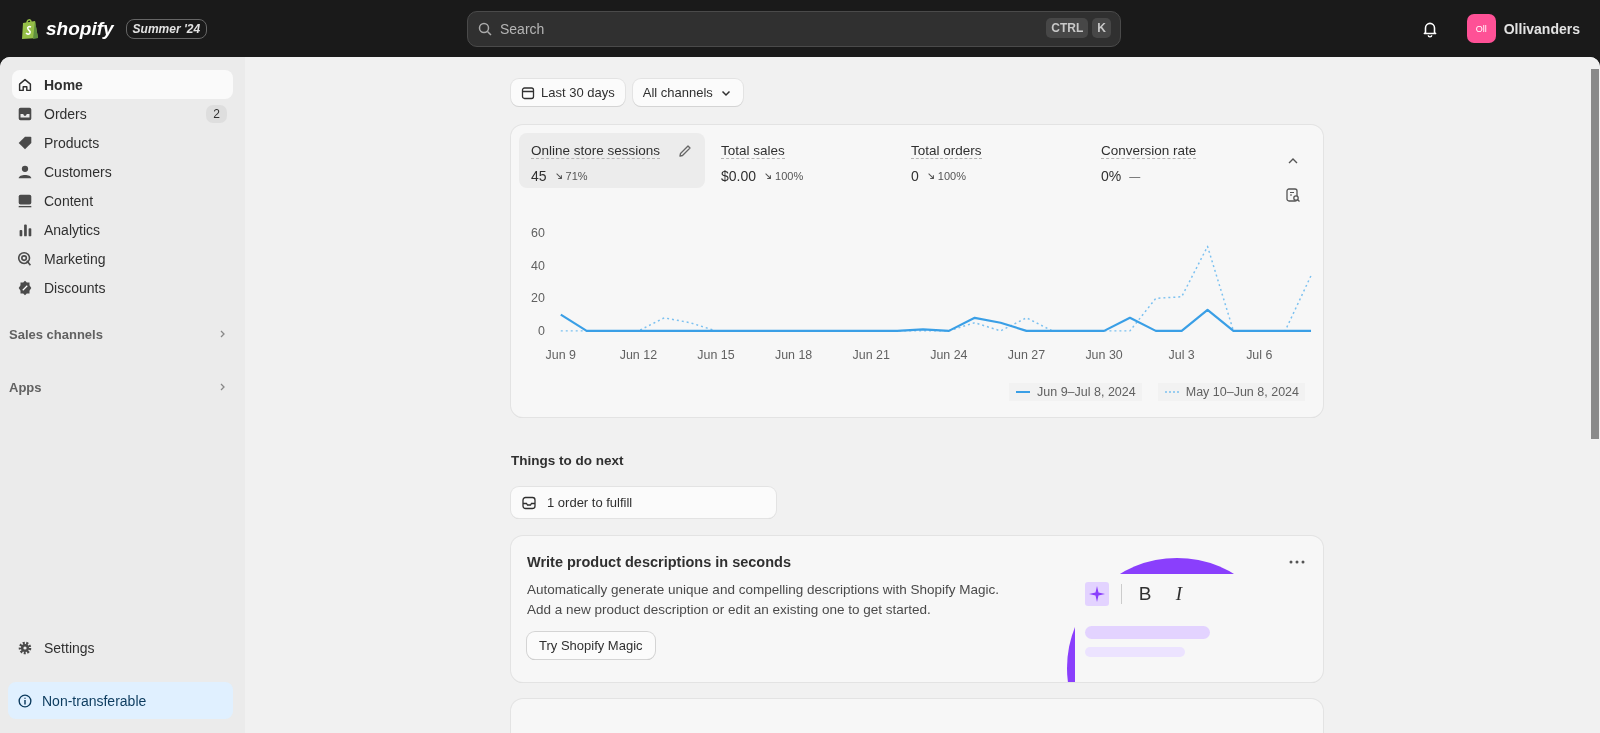 Image resolution: width=1600 pixels, height=733 pixels. What do you see at coordinates (659, 562) in the screenshot?
I see `card-title: Write product descriptions in seconds` at bounding box center [659, 562].